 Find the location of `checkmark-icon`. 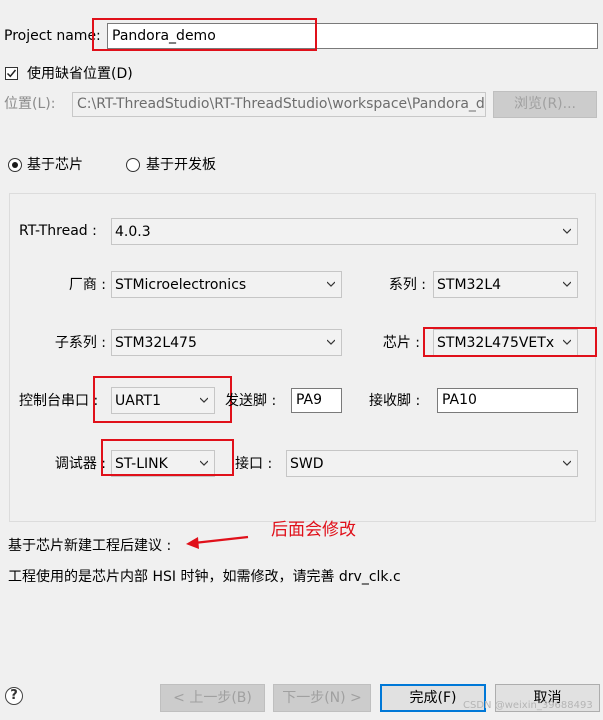

checkmark-icon is located at coordinates (11, 73).